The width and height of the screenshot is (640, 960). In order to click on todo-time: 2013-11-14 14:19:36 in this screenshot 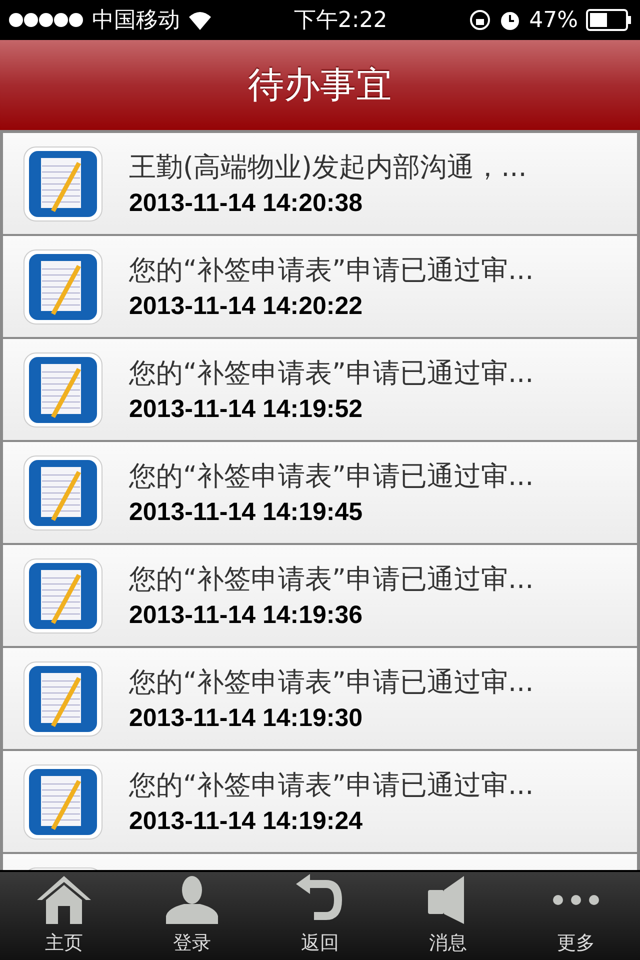, I will do `click(246, 615)`.